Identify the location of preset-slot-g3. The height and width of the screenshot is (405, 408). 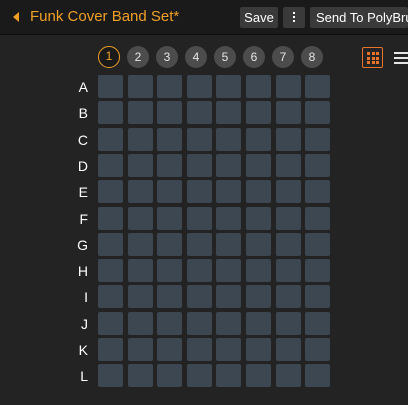
(170, 244).